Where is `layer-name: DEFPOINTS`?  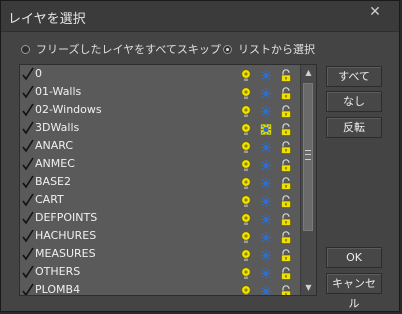 layer-name: DEFPOINTS is located at coordinates (66, 217).